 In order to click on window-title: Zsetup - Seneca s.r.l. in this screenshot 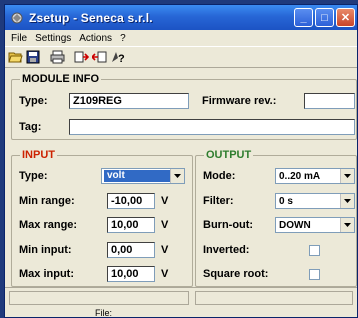, I will do `click(91, 17)`.